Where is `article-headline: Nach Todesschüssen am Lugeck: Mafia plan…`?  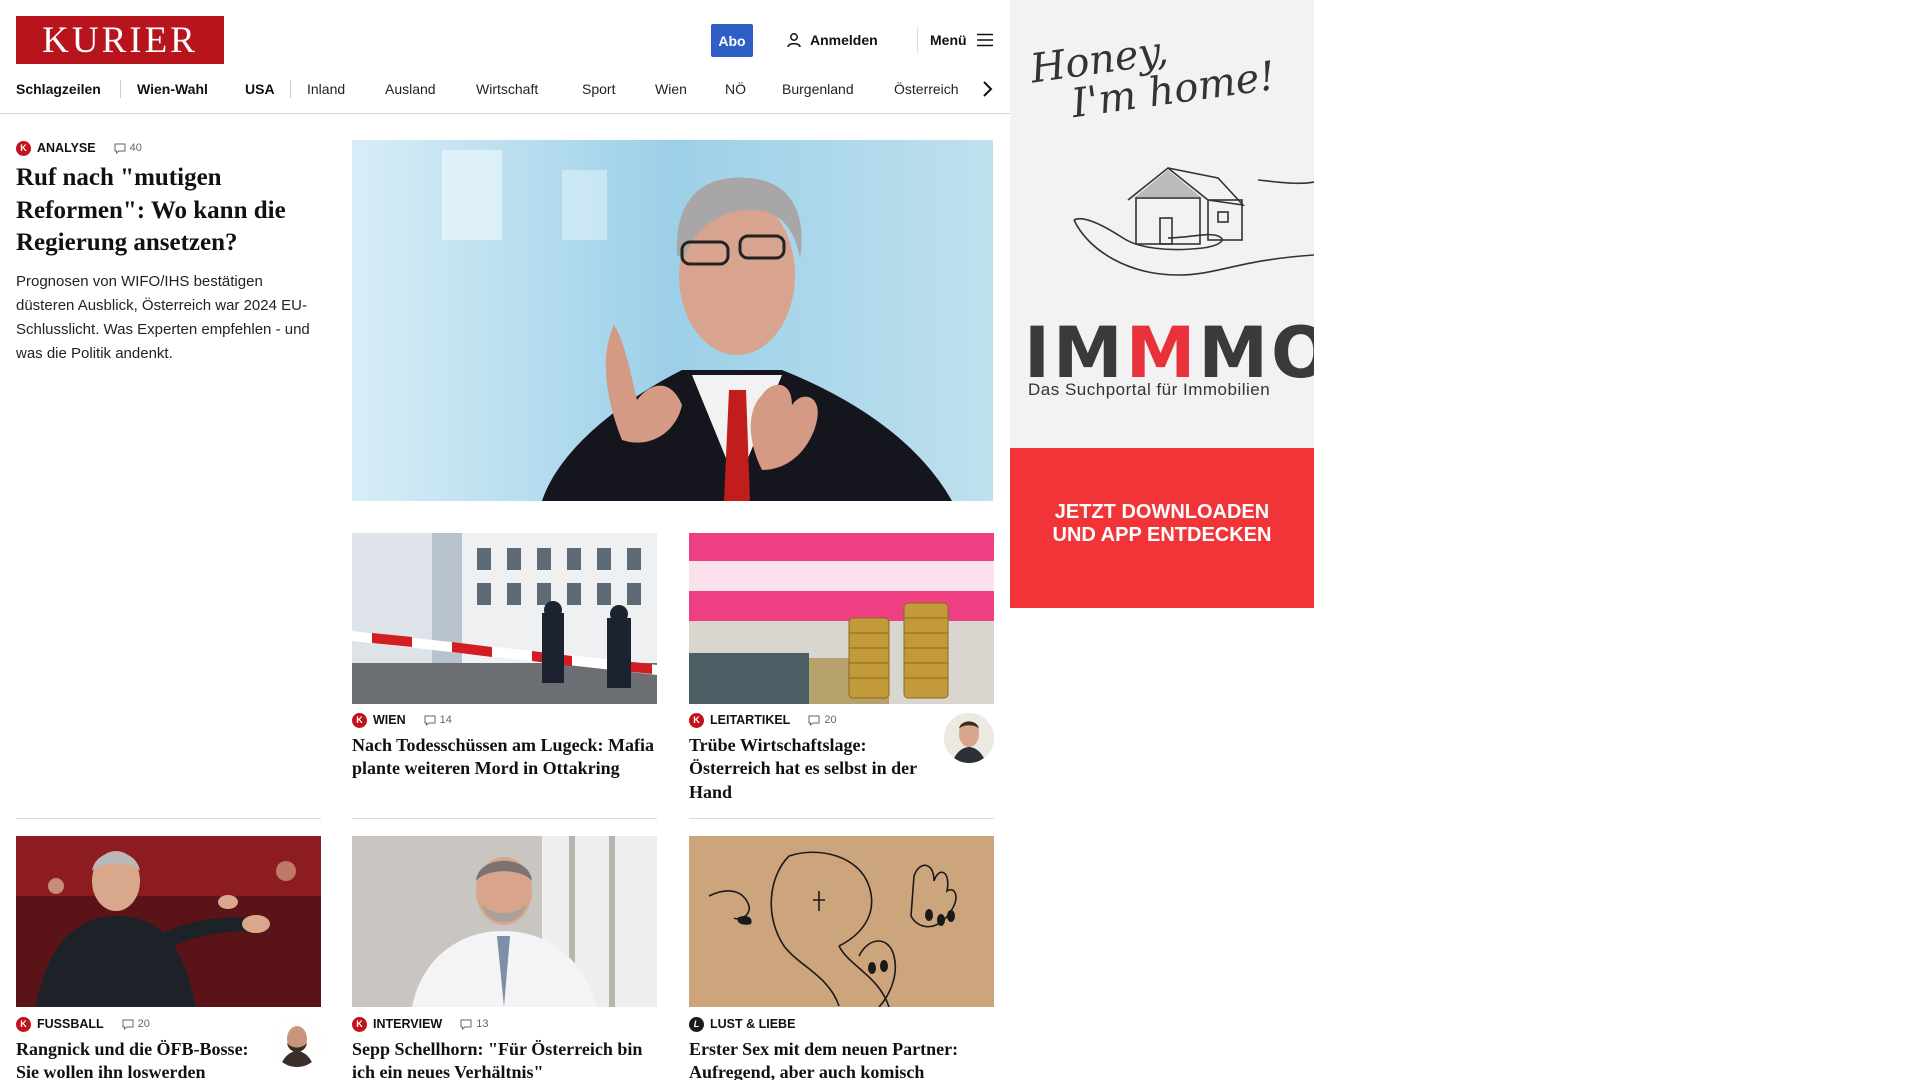
article-headline: Nach Todesschüssen am Lugeck: Mafia plan… is located at coordinates (504, 757).